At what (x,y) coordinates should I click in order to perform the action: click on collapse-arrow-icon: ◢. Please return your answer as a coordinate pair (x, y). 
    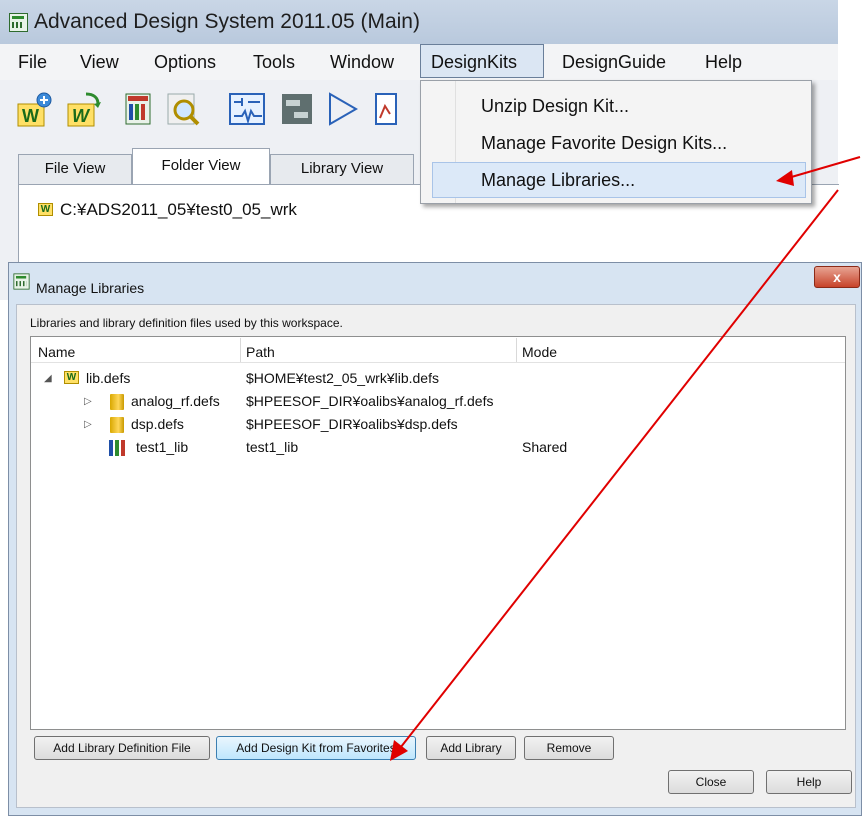
    Looking at the image, I should click on (48, 378).